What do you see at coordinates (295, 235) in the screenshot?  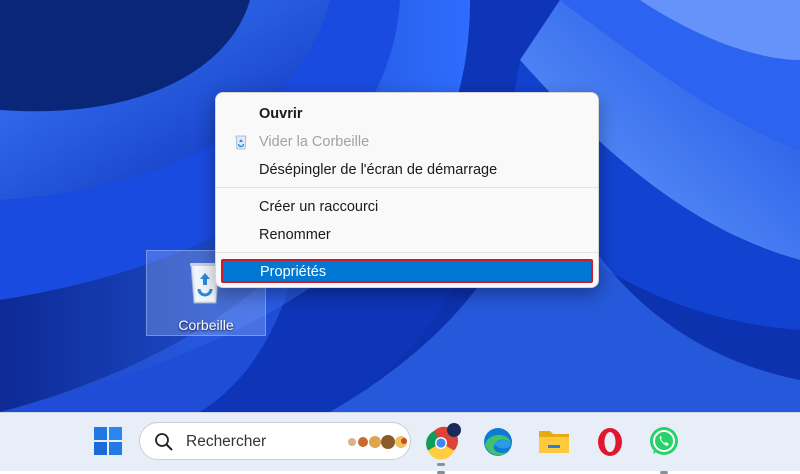 I see `menu-item-label: Renommer` at bounding box center [295, 235].